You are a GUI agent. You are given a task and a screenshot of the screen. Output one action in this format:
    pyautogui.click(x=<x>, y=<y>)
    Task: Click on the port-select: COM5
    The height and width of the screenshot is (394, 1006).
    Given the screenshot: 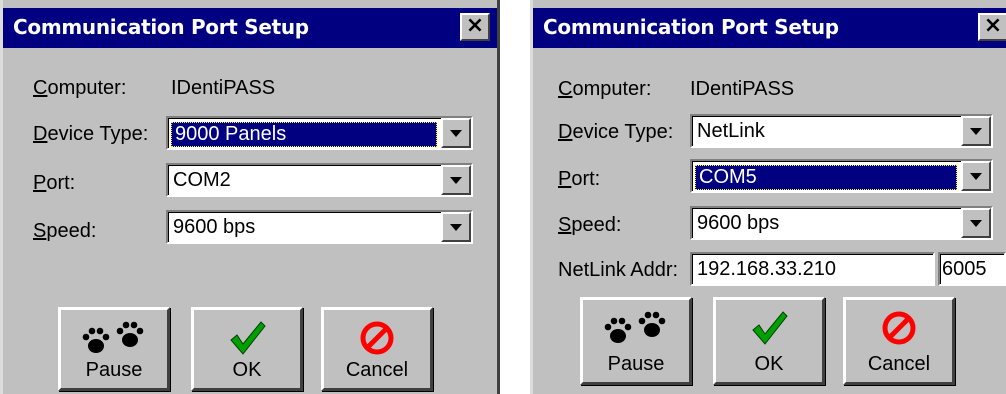 What is the action you would take?
    pyautogui.click(x=841, y=176)
    